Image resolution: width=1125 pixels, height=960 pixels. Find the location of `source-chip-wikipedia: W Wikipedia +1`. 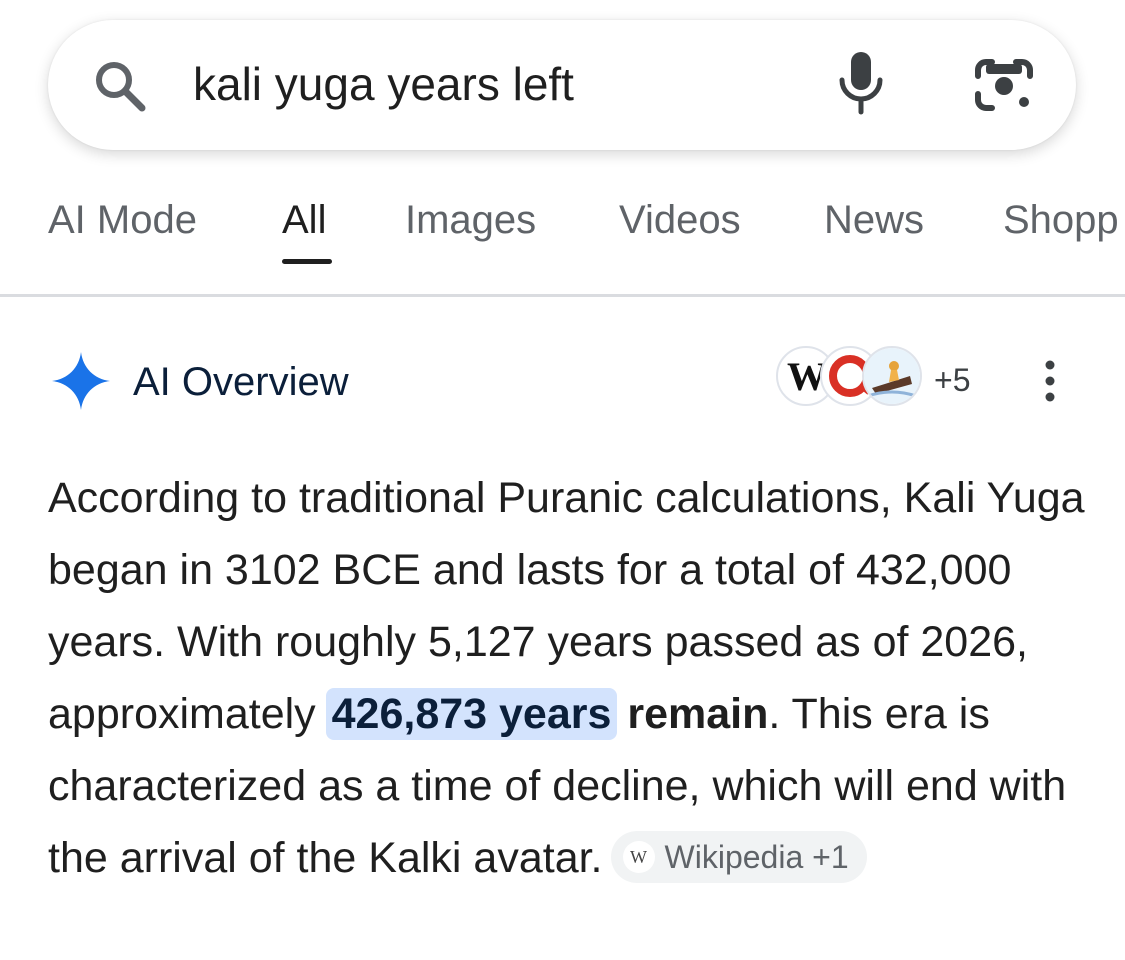

source-chip-wikipedia: W Wikipedia +1 is located at coordinates (738, 856).